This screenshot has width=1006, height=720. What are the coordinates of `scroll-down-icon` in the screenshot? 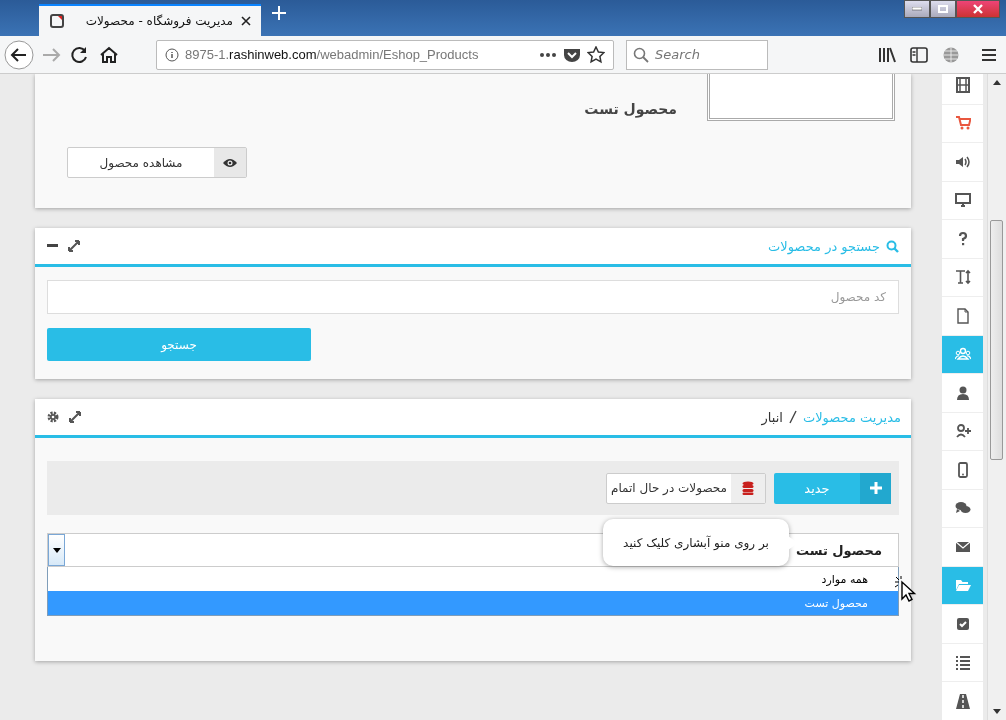 It's located at (997, 711).